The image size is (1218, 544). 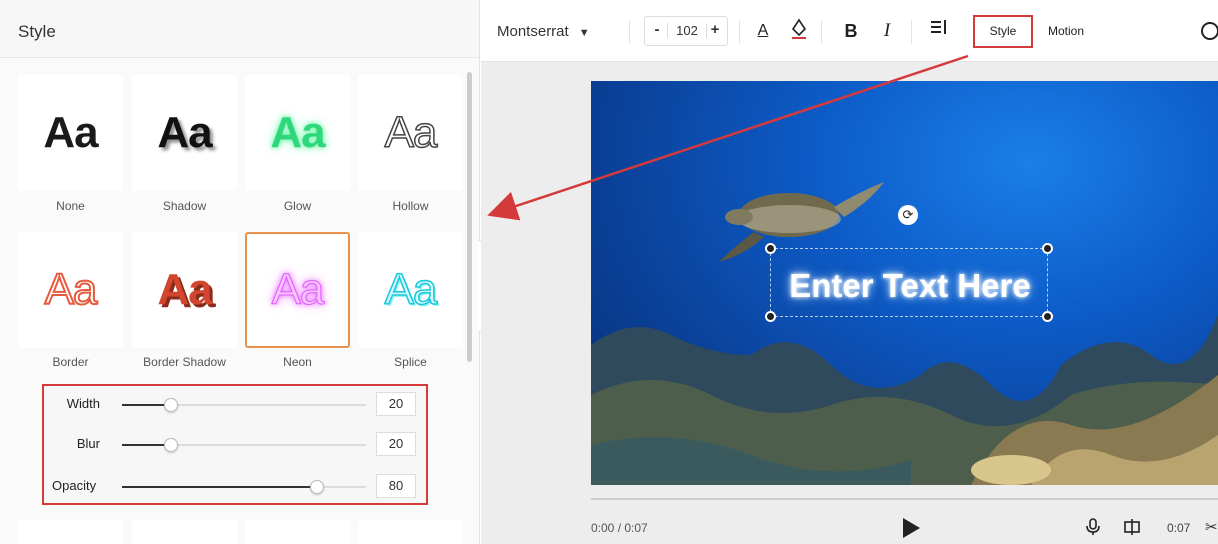 What do you see at coordinates (297, 362) in the screenshot?
I see `card-label-neon: Neon` at bounding box center [297, 362].